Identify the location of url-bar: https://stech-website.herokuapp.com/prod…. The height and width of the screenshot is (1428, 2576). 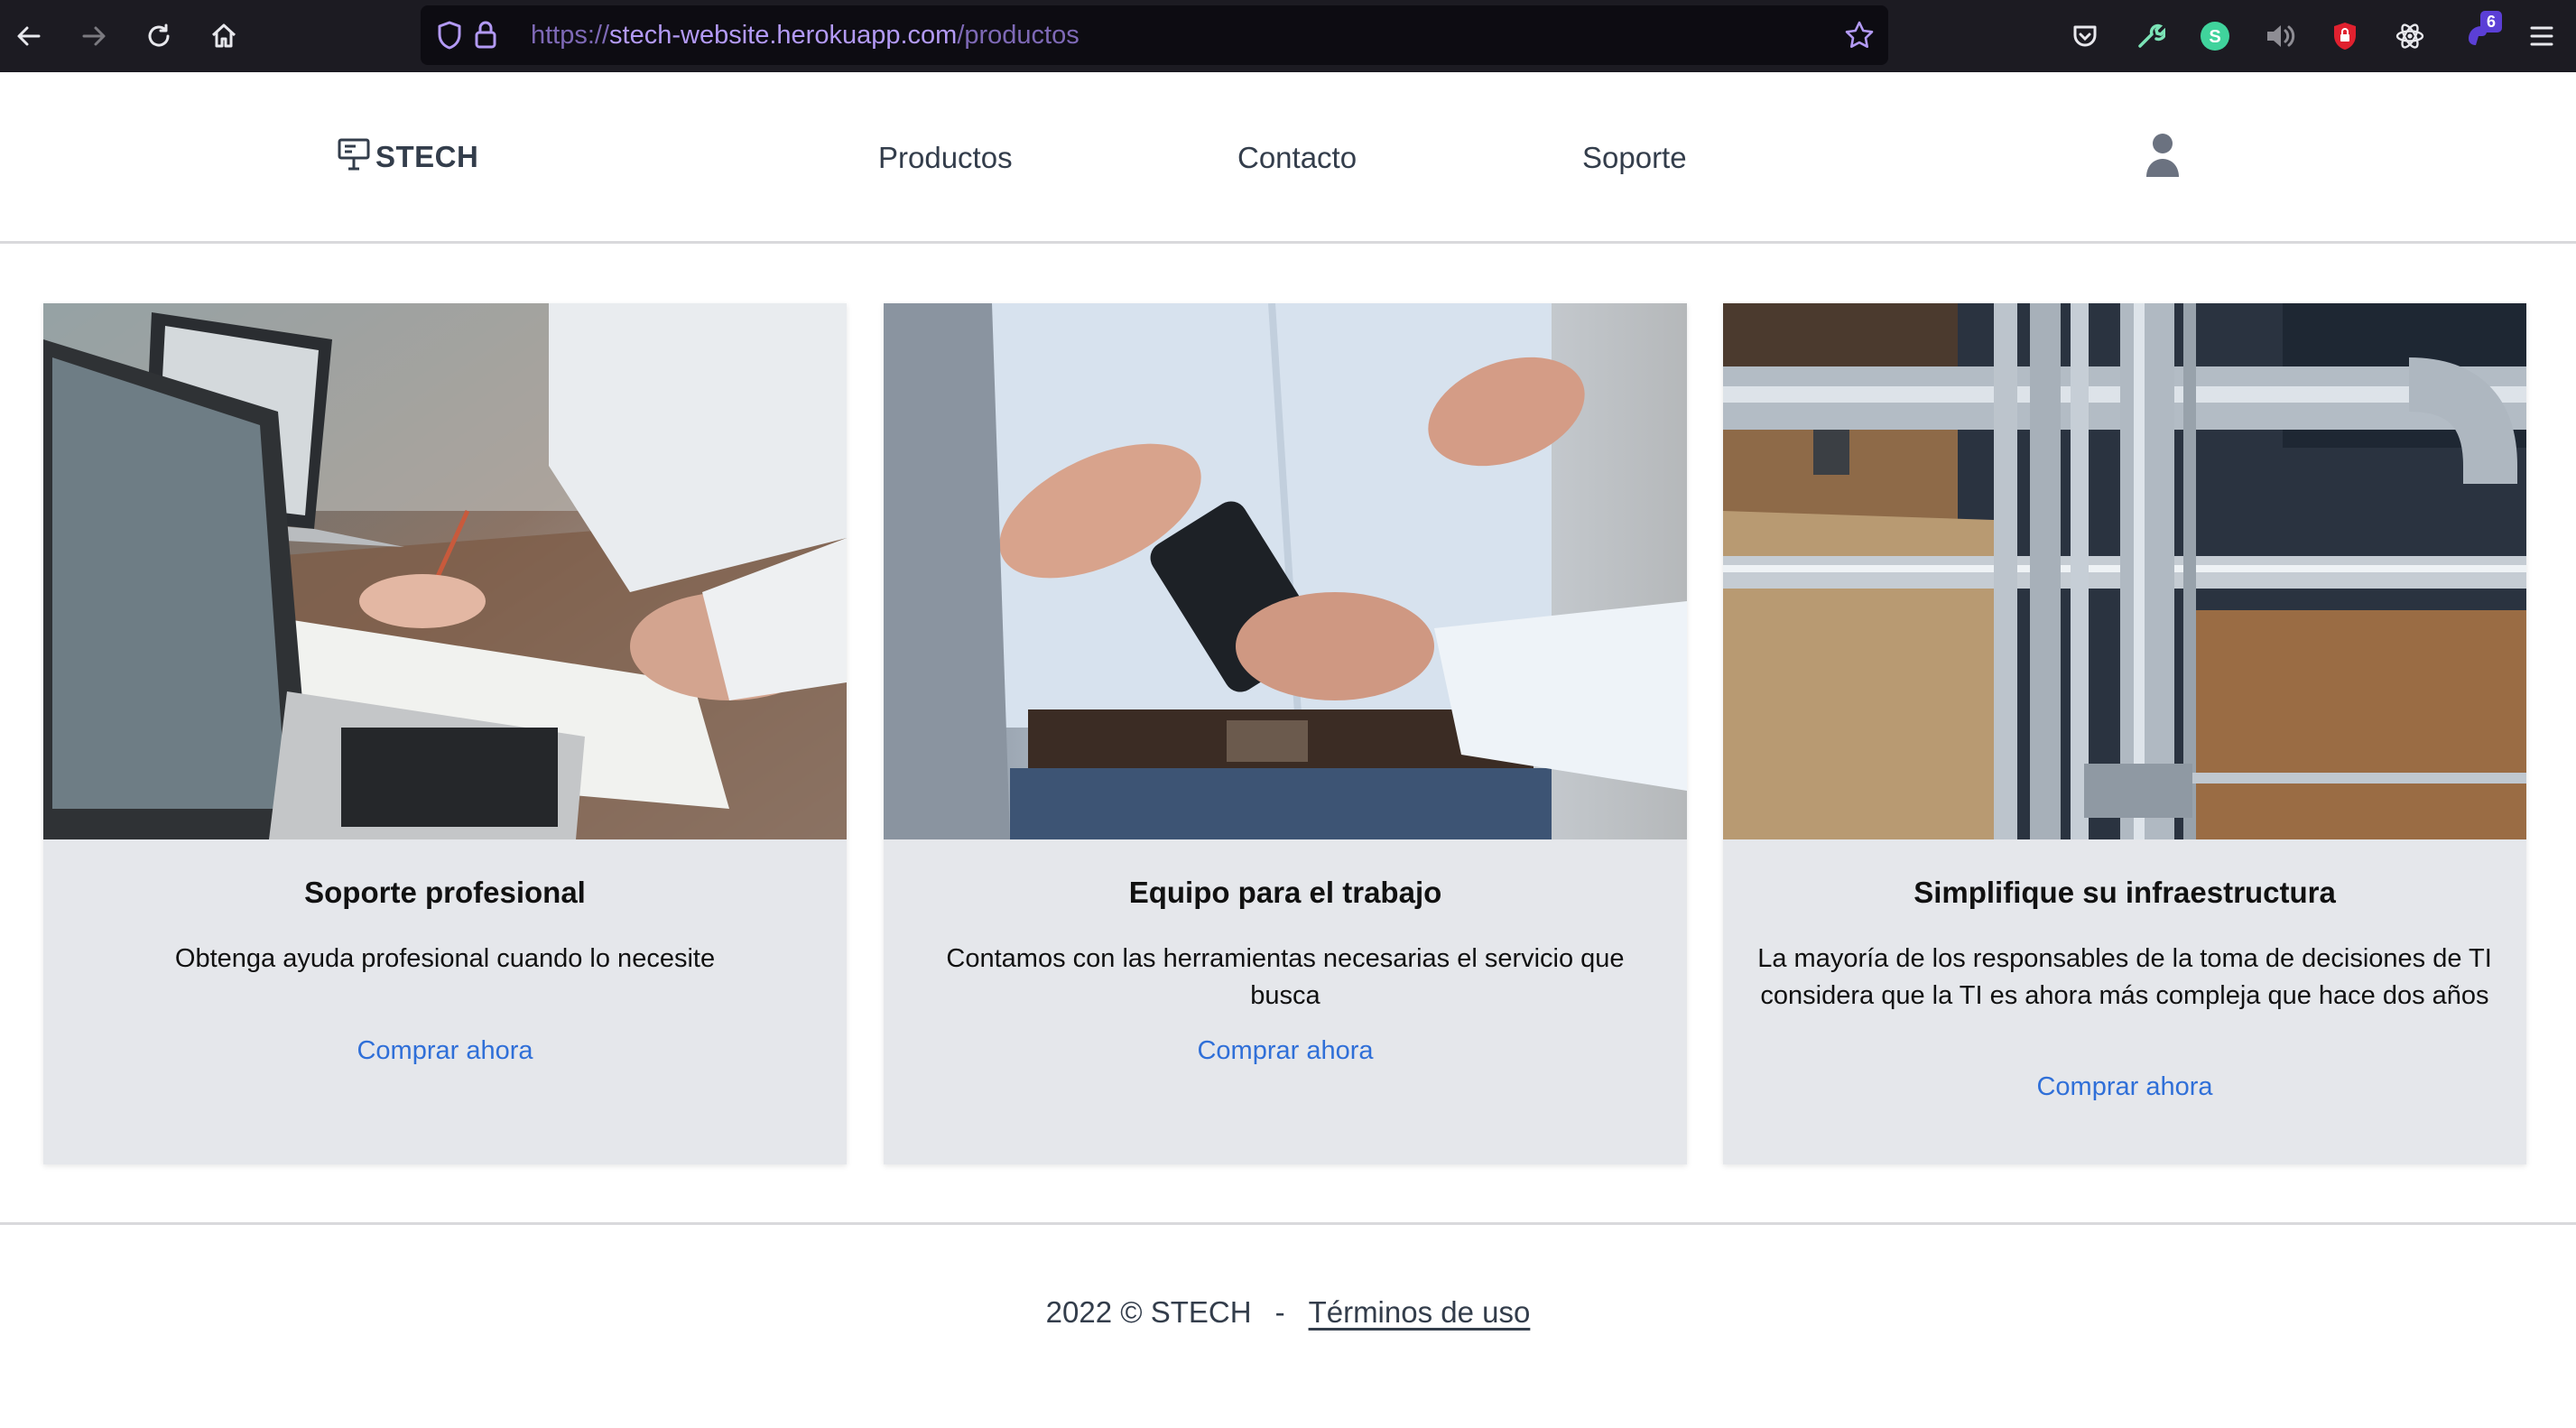
(1154, 35).